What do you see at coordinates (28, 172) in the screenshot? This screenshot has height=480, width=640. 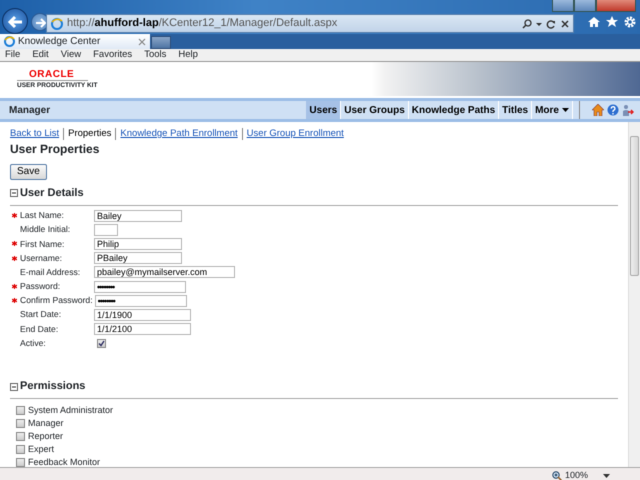 I see `save-button: Save` at bounding box center [28, 172].